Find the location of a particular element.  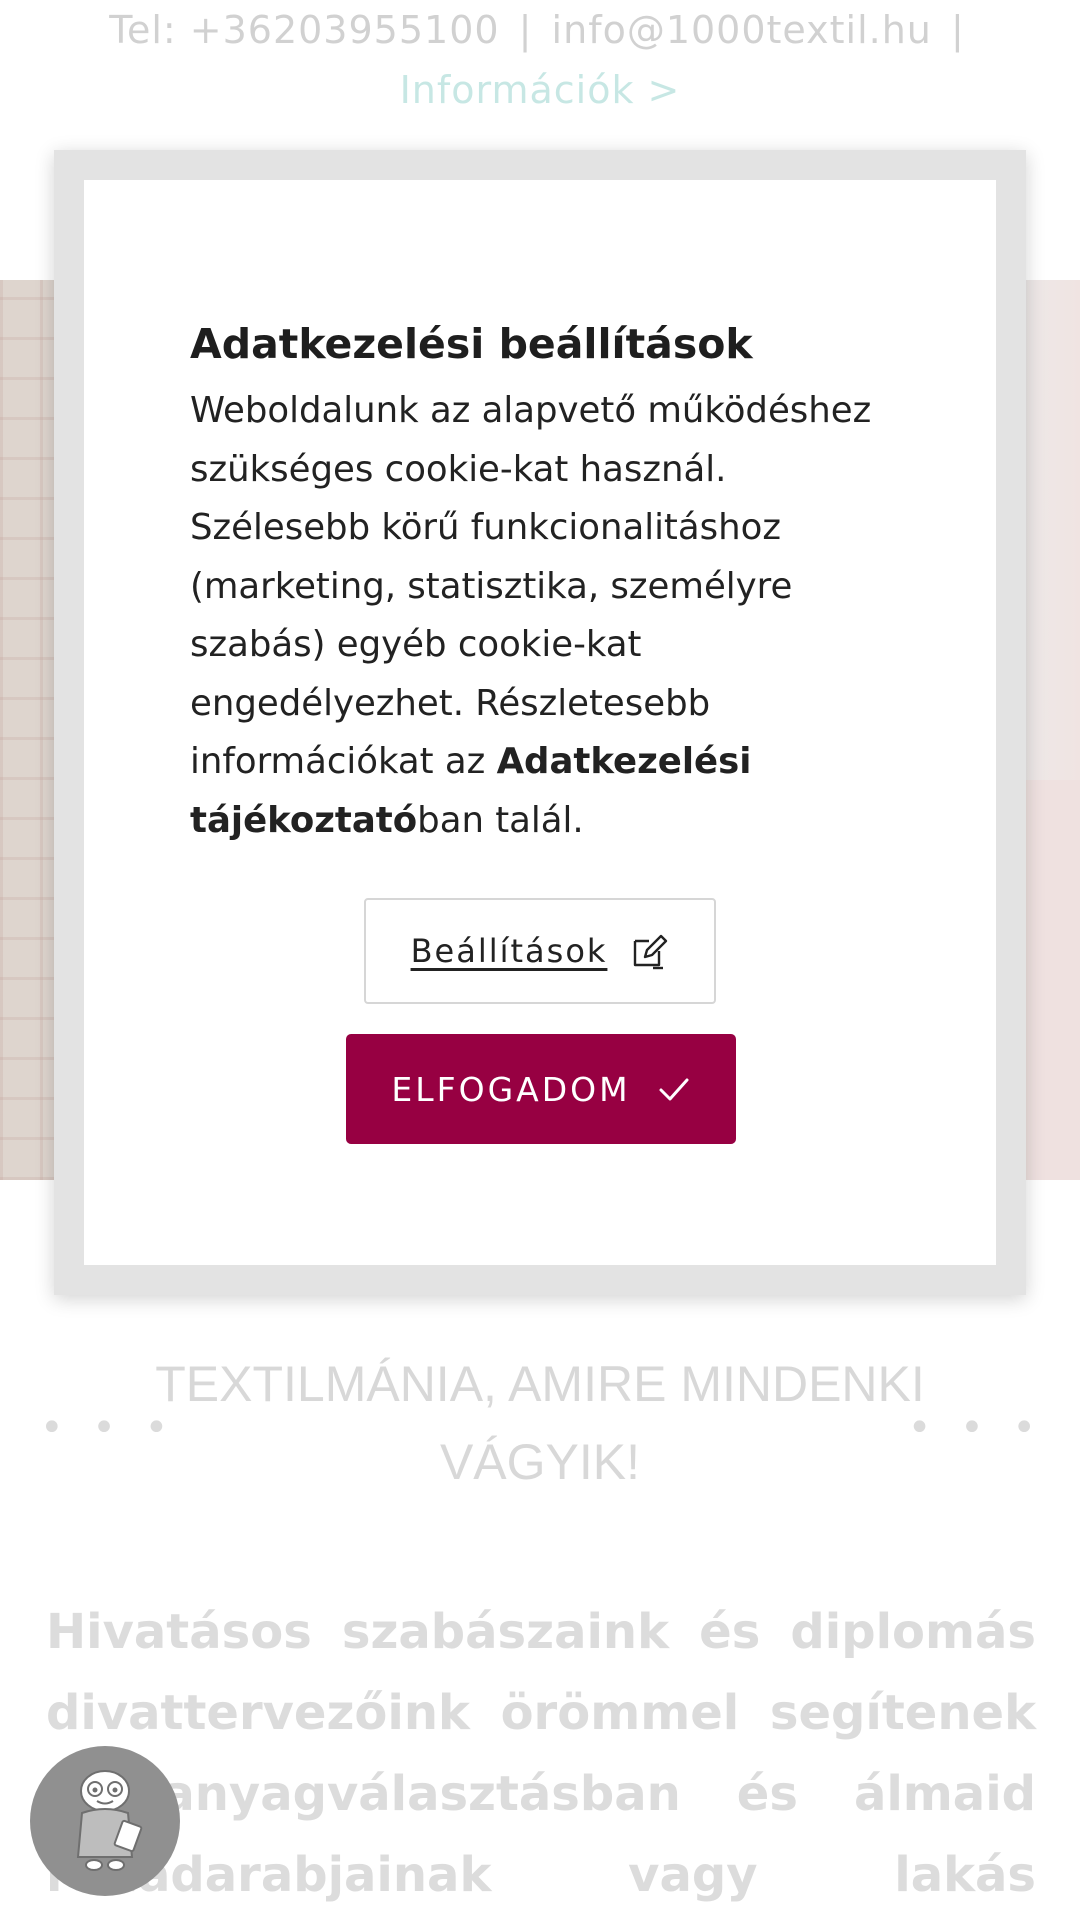

body-suffix: ban talál. is located at coordinates (500, 820).